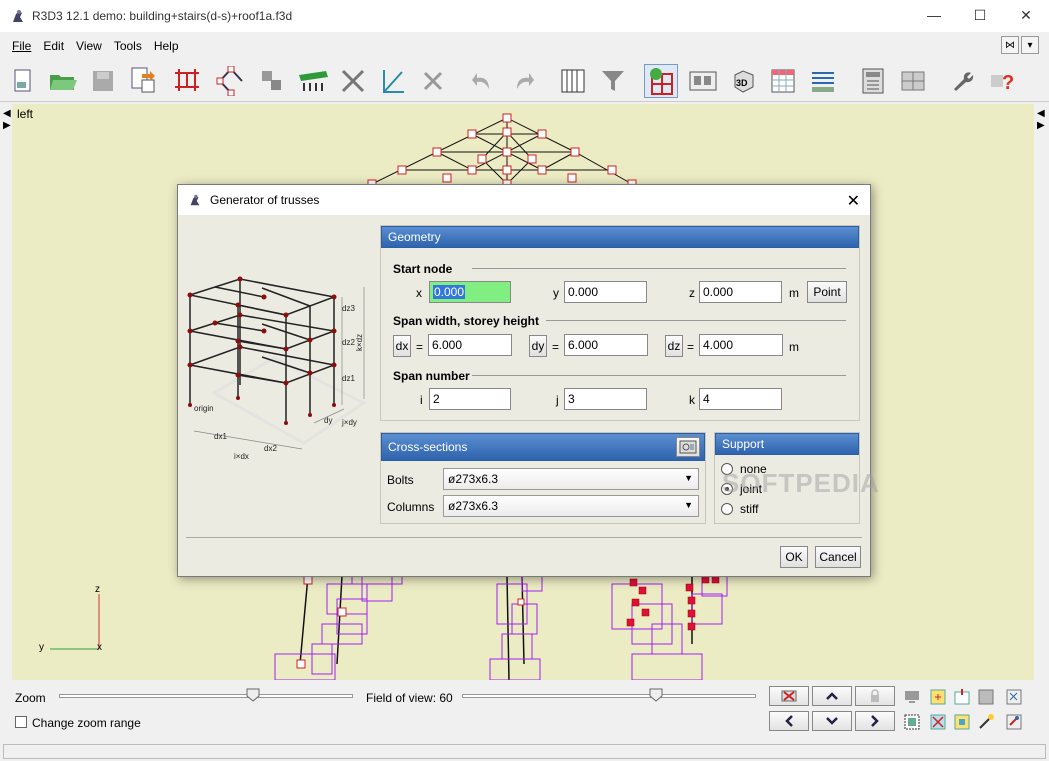 This screenshot has height=761, width=1049. What do you see at coordinates (7, 125) in the screenshot?
I see `expand-left-icon: ▶` at bounding box center [7, 125].